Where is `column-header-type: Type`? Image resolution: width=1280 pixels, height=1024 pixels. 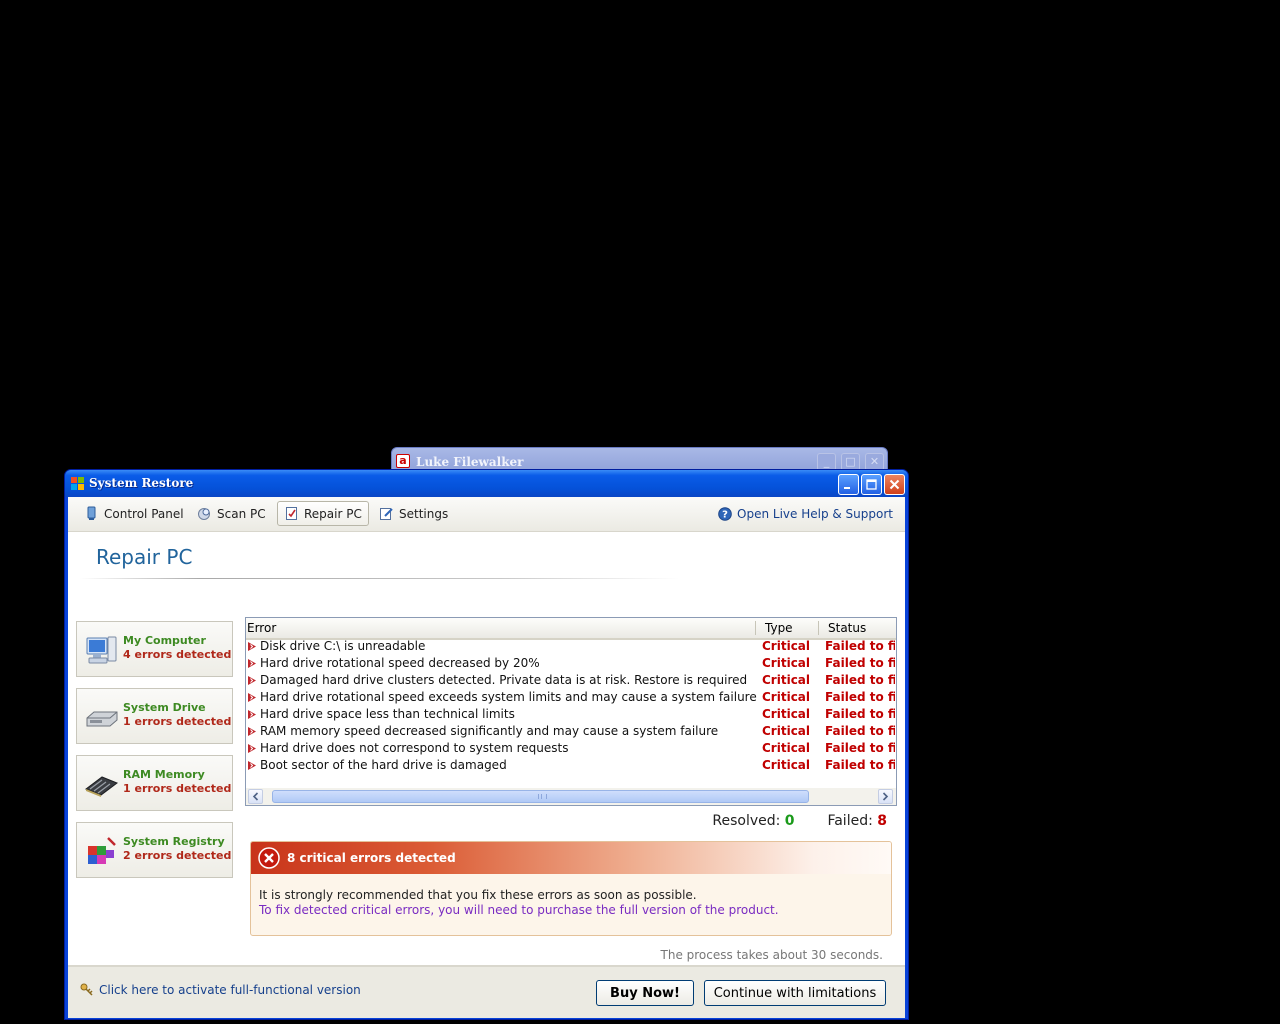 column-header-type: Type is located at coordinates (779, 628).